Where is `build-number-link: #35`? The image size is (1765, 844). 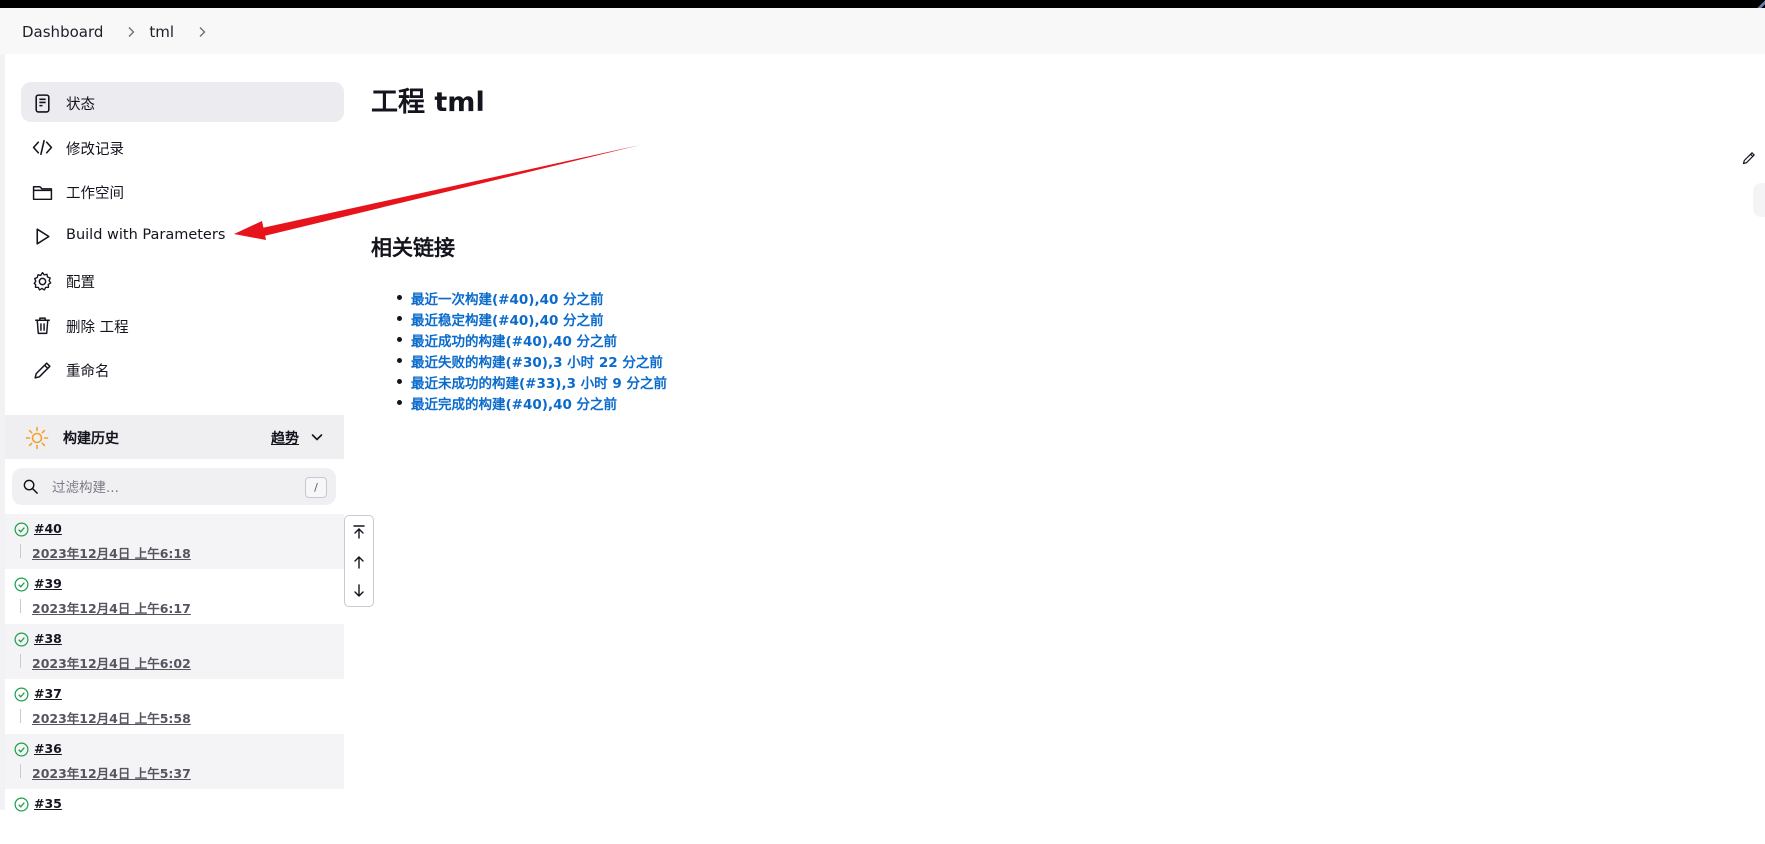 build-number-link: #35 is located at coordinates (48, 803).